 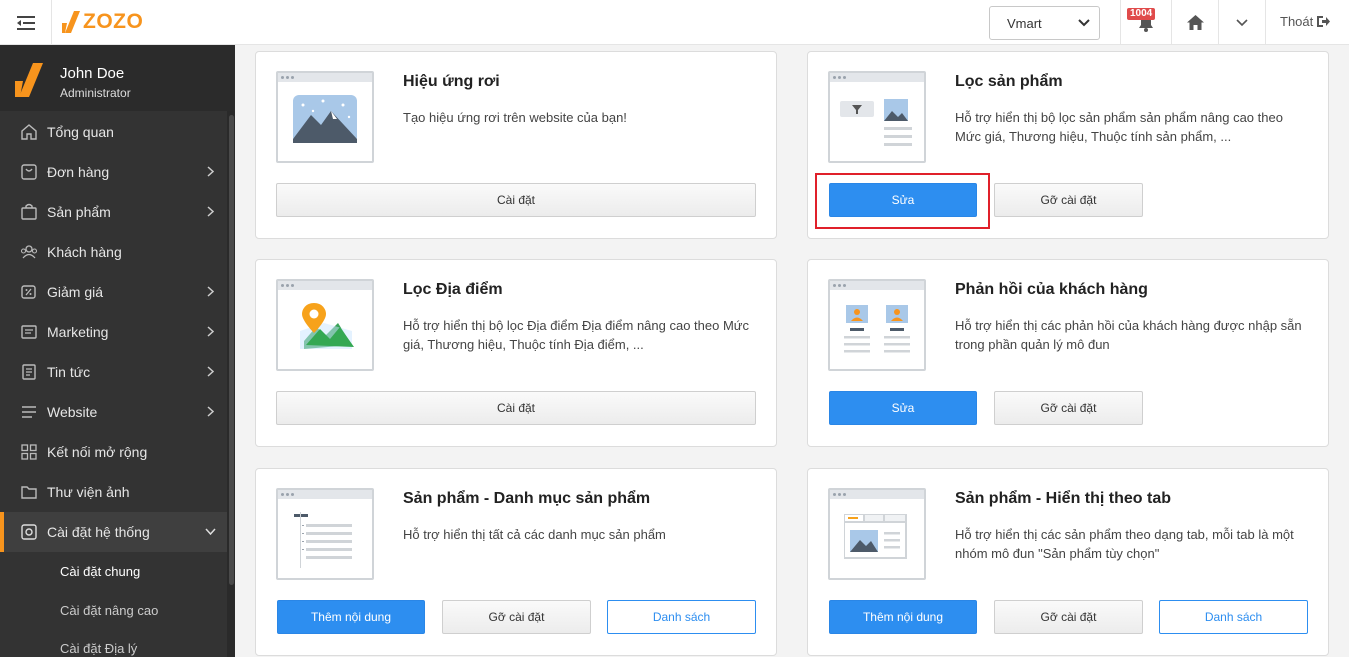 What do you see at coordinates (84, 252) in the screenshot?
I see `sidebar-item-label: Khách hàng` at bounding box center [84, 252].